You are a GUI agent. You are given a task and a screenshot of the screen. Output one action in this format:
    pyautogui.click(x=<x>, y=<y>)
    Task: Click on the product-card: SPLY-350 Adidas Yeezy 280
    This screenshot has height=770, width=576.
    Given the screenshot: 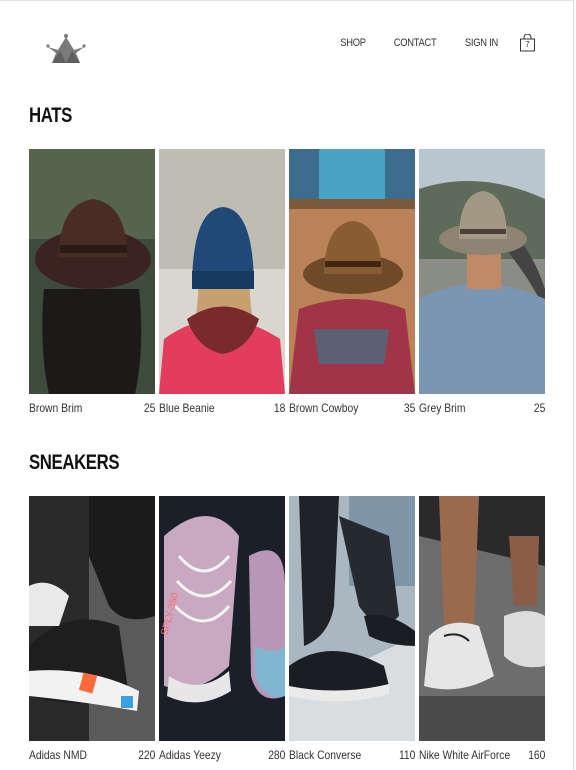 What is the action you would take?
    pyautogui.click(x=222, y=629)
    